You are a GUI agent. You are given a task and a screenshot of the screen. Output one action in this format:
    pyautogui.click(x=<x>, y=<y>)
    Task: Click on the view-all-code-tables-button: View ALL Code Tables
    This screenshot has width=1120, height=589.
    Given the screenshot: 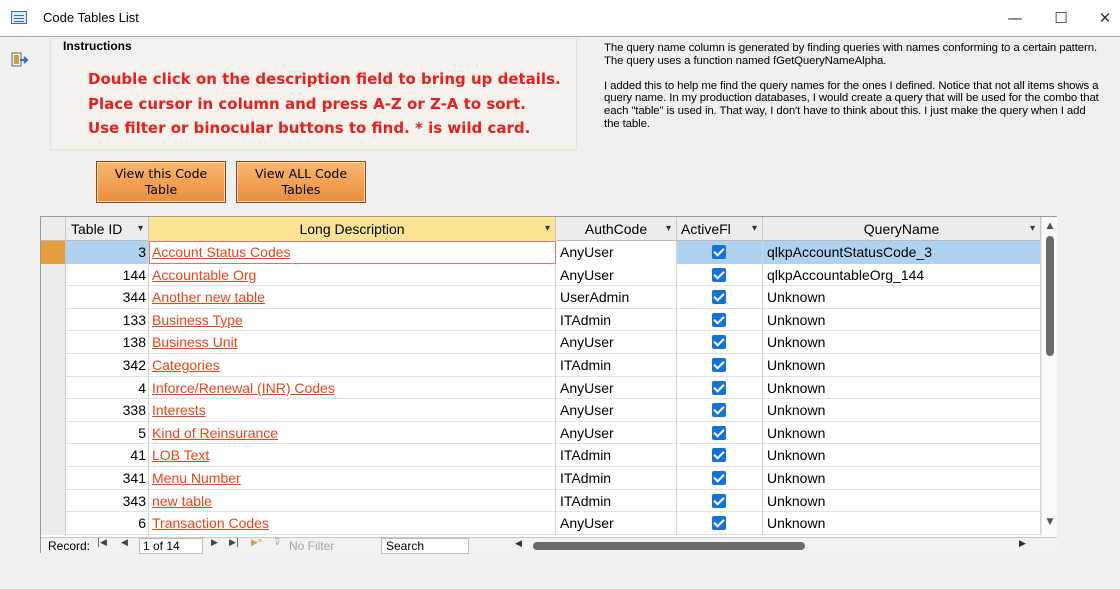 What is the action you would take?
    pyautogui.click(x=301, y=182)
    